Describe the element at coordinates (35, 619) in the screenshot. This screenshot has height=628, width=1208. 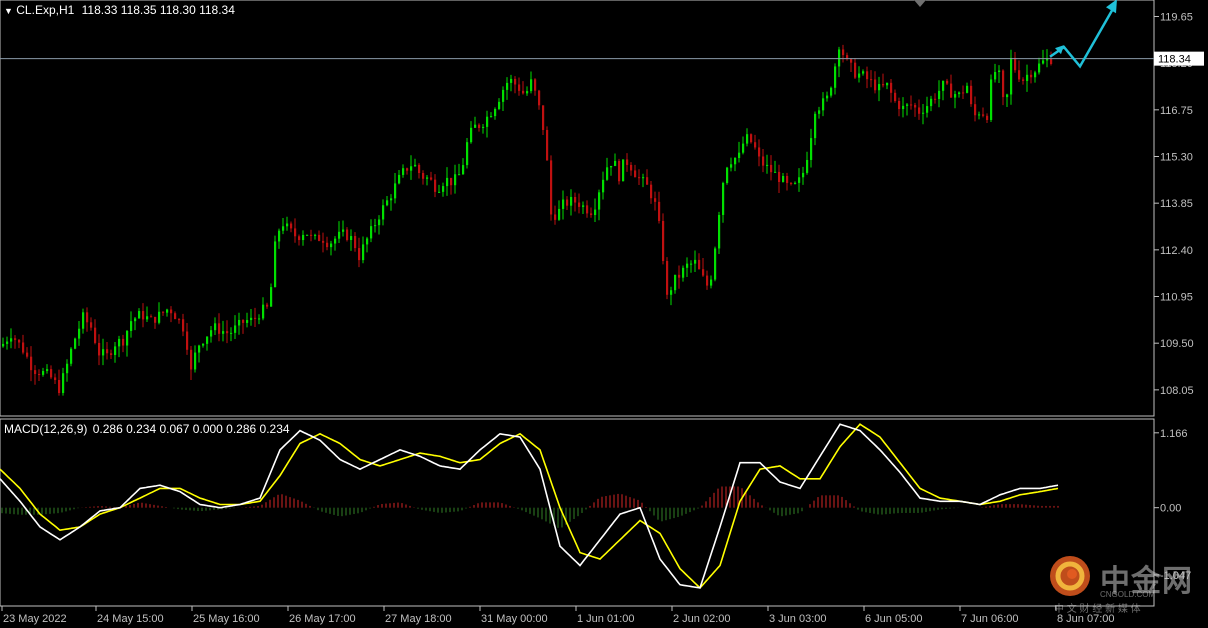
I see `time-tick-label: 23 May 2022` at that location.